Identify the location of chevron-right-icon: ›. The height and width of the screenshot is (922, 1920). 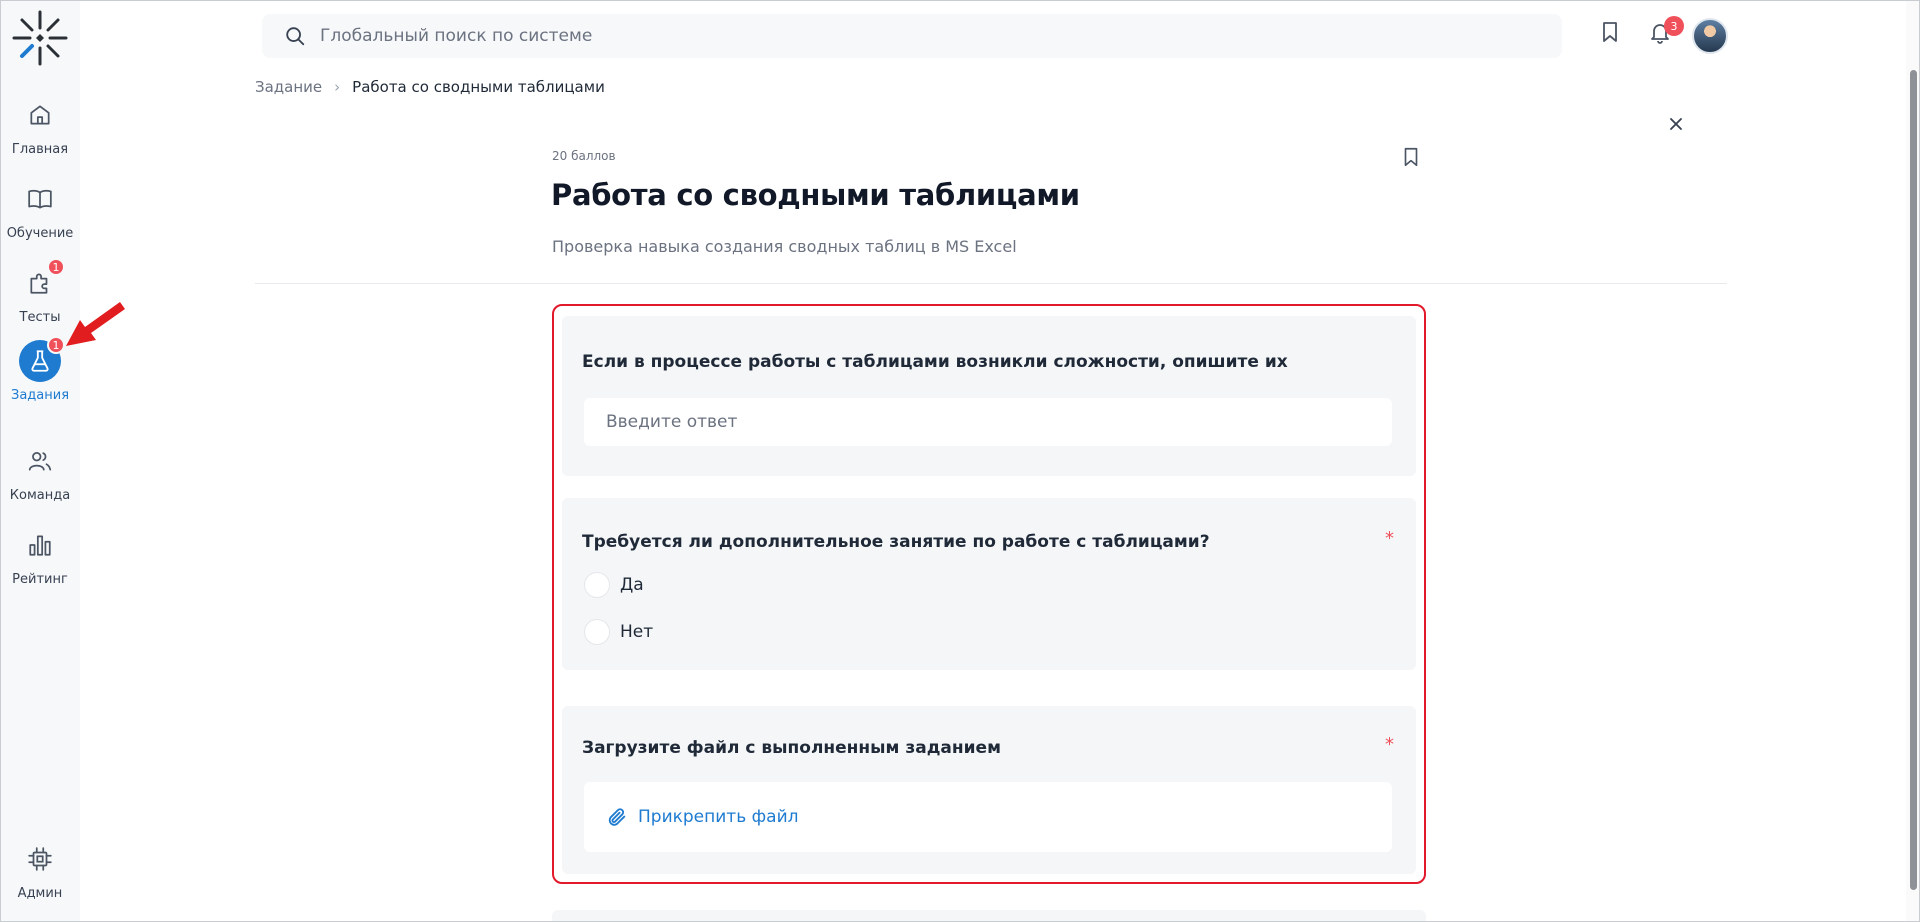
(337, 87).